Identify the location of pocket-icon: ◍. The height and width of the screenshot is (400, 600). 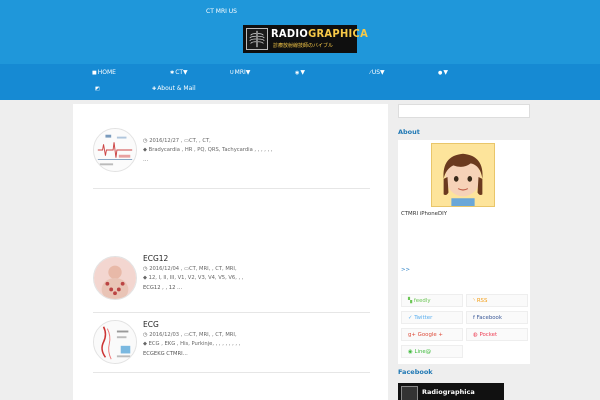
(475, 335).